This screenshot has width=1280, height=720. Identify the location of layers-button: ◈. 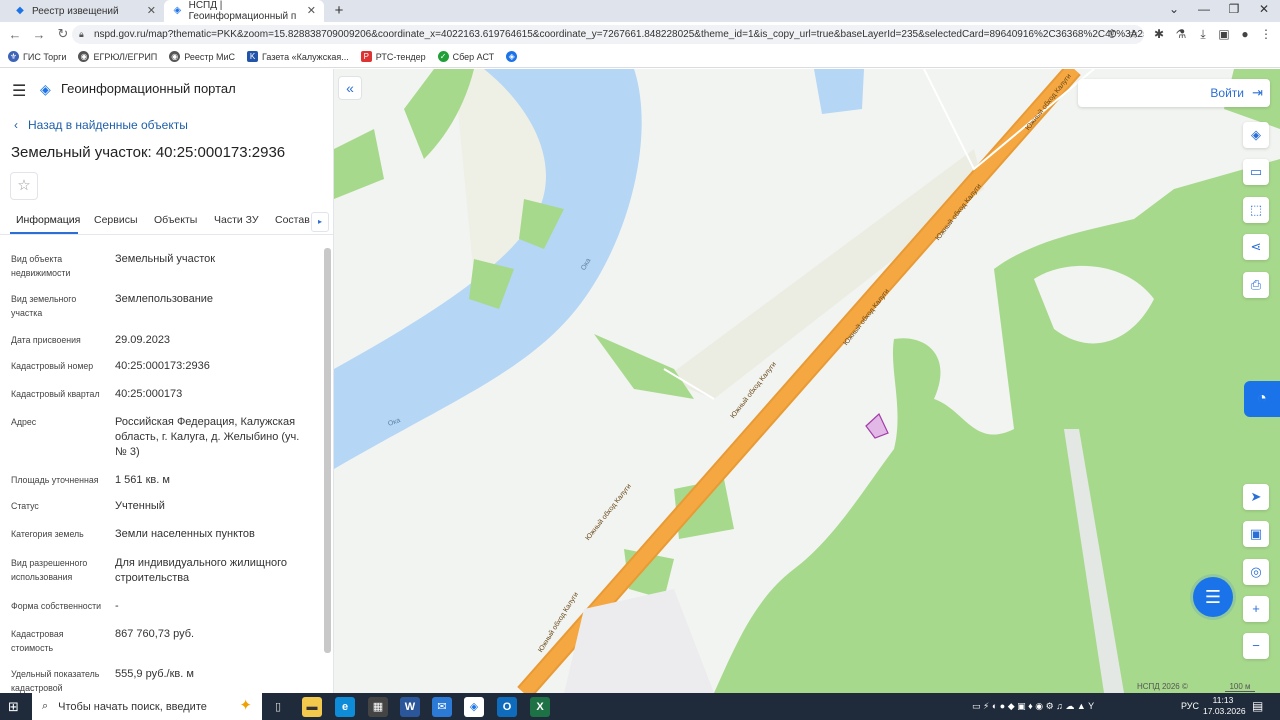
(1256, 135).